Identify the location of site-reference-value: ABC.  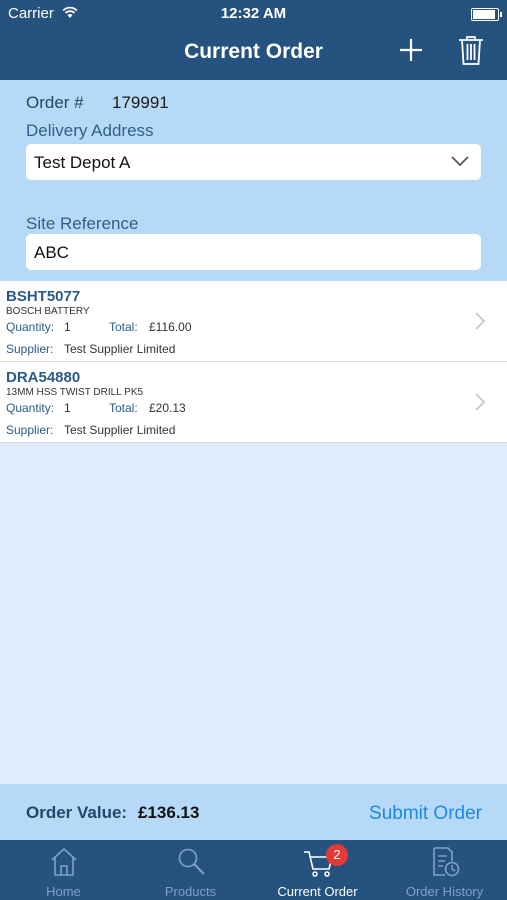
(51, 252).